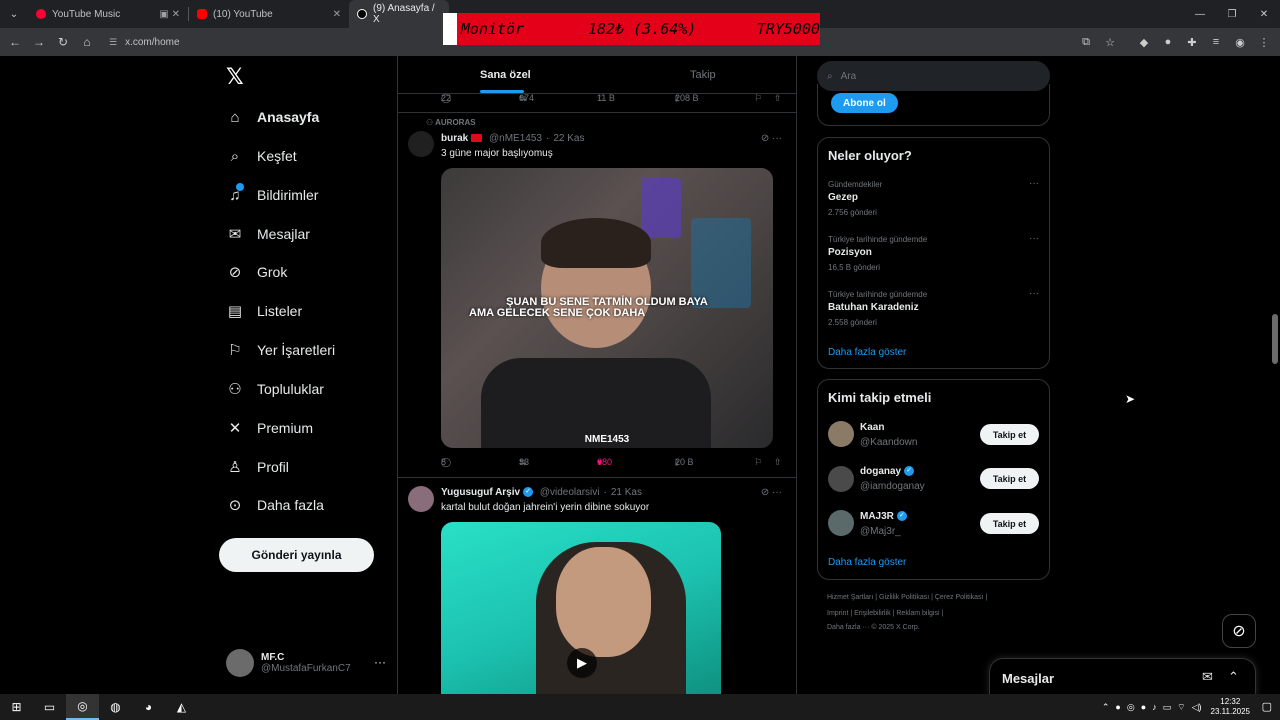 This screenshot has width=1280, height=720. I want to click on subscribe-button: Abone ol, so click(864, 103).